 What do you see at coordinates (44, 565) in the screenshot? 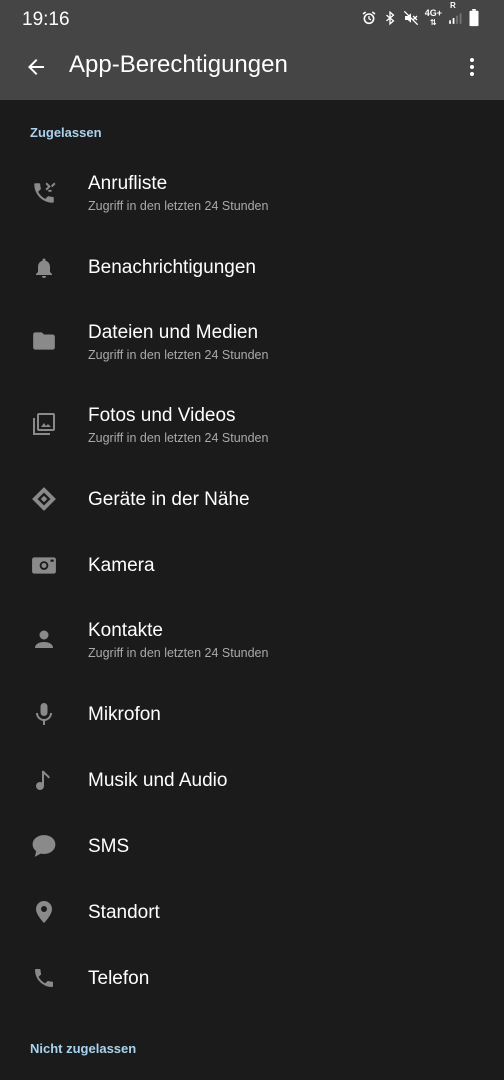
I see `camera-icon` at bounding box center [44, 565].